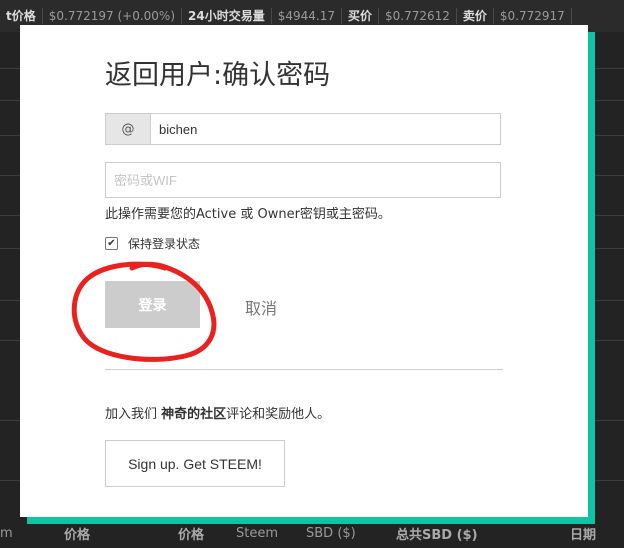 The width and height of the screenshot is (624, 548). Describe the element at coordinates (583, 535) in the screenshot. I see `footer-col-date: 日期` at that location.